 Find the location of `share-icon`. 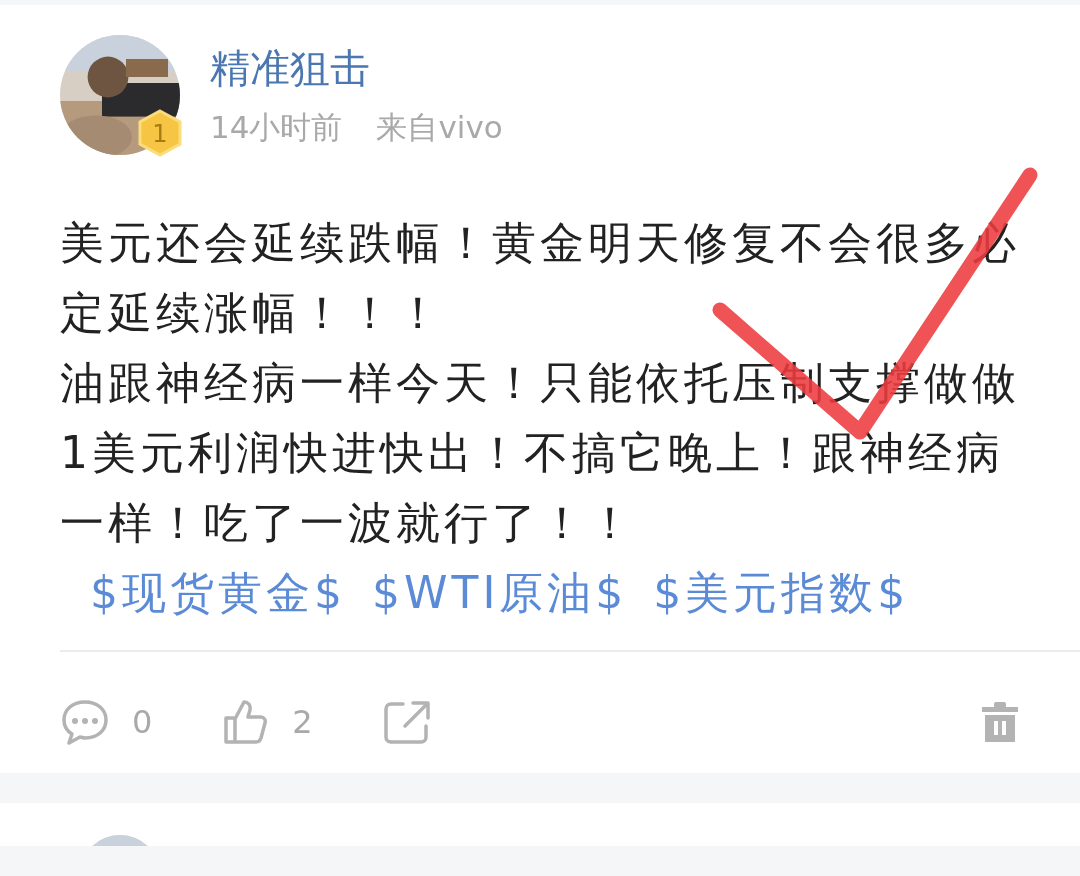

share-icon is located at coordinates (406, 722).